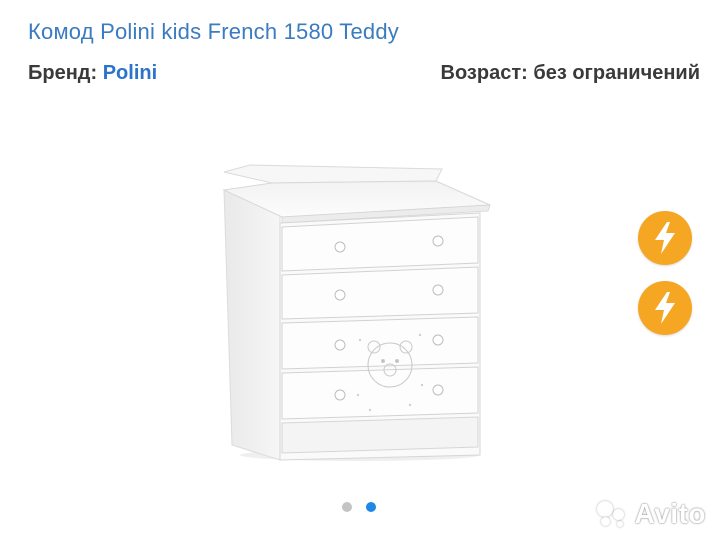 The width and height of the screenshot is (720, 539). I want to click on pager-dot-active, so click(371, 507).